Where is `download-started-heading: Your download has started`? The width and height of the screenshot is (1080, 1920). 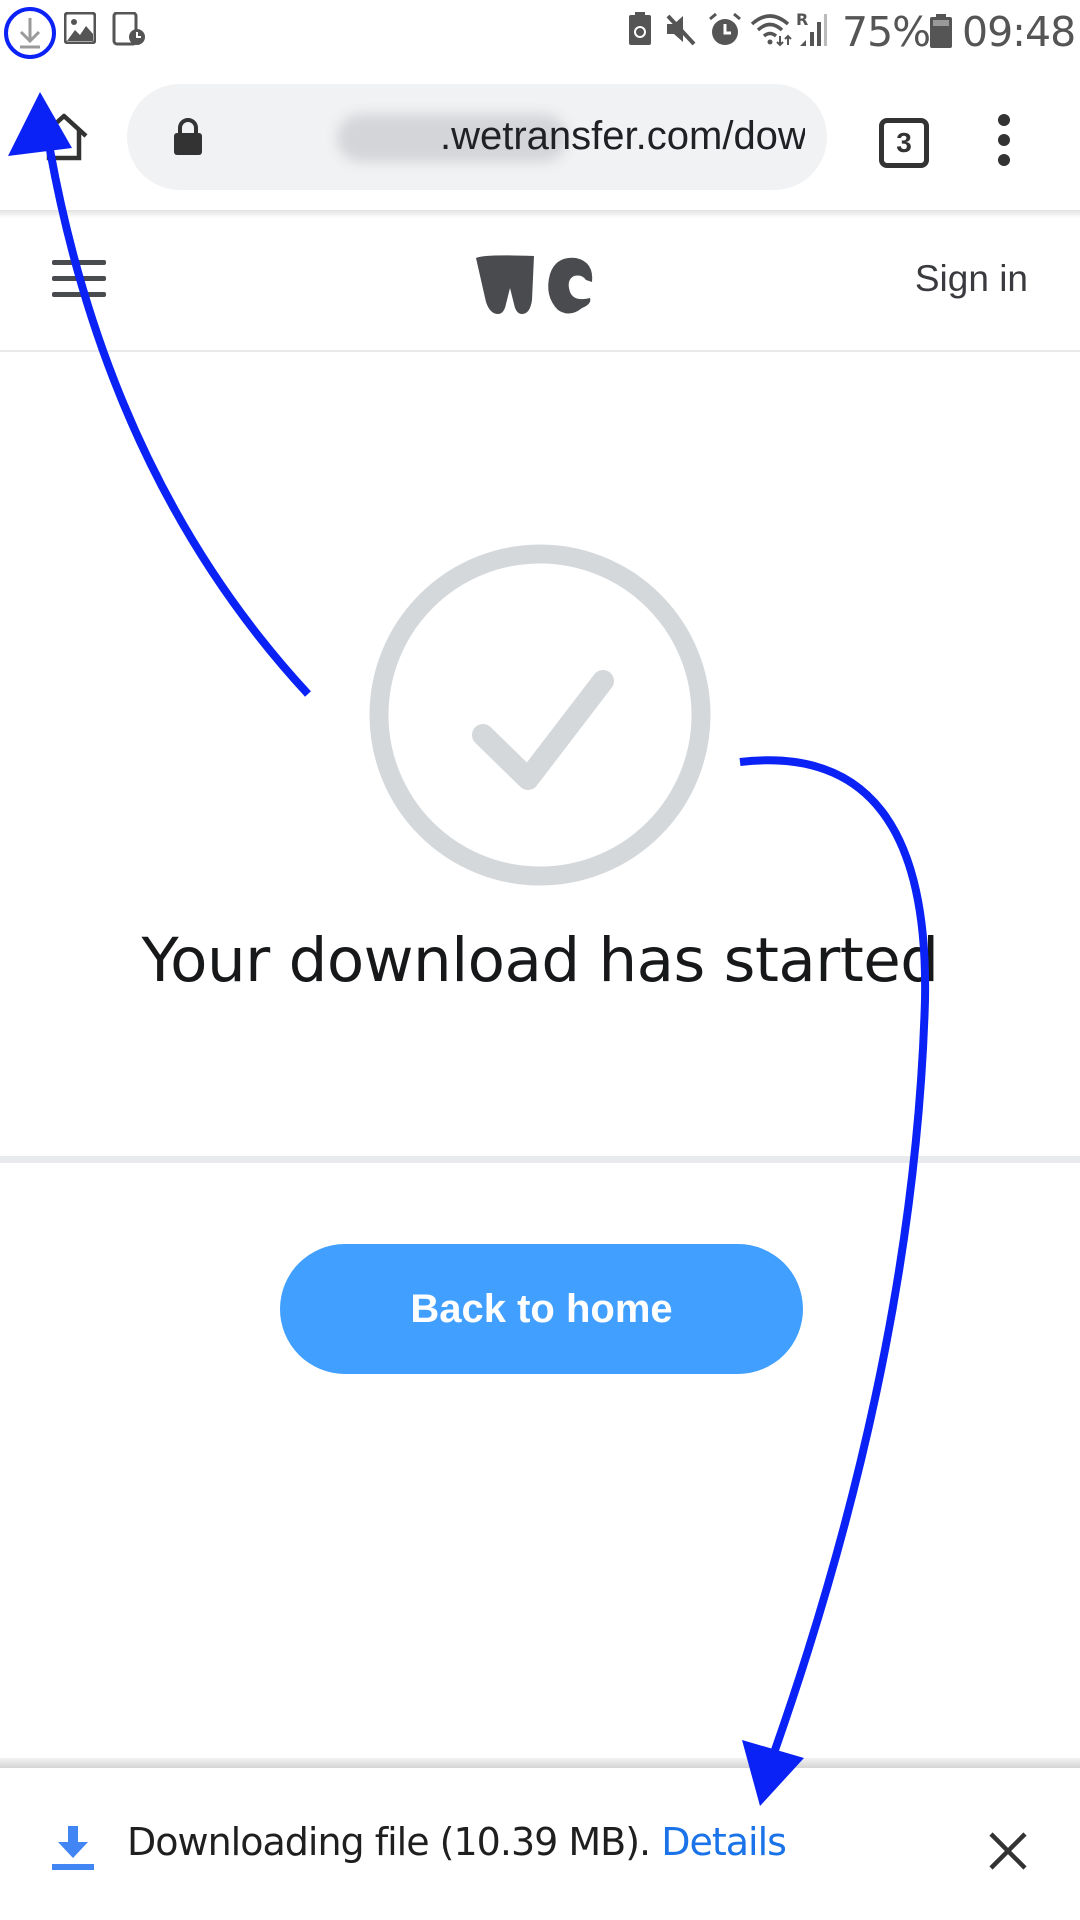
download-started-heading: Your download has started is located at coordinates (540, 960).